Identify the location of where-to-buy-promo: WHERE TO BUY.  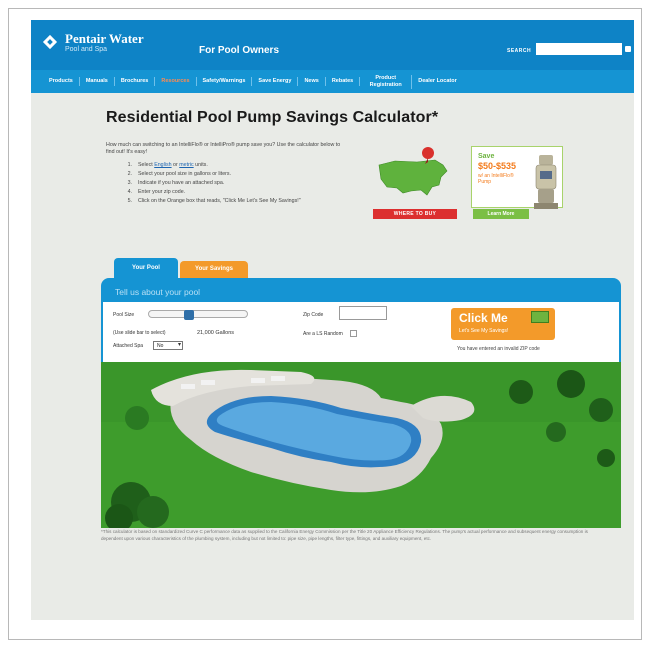
(416, 182).